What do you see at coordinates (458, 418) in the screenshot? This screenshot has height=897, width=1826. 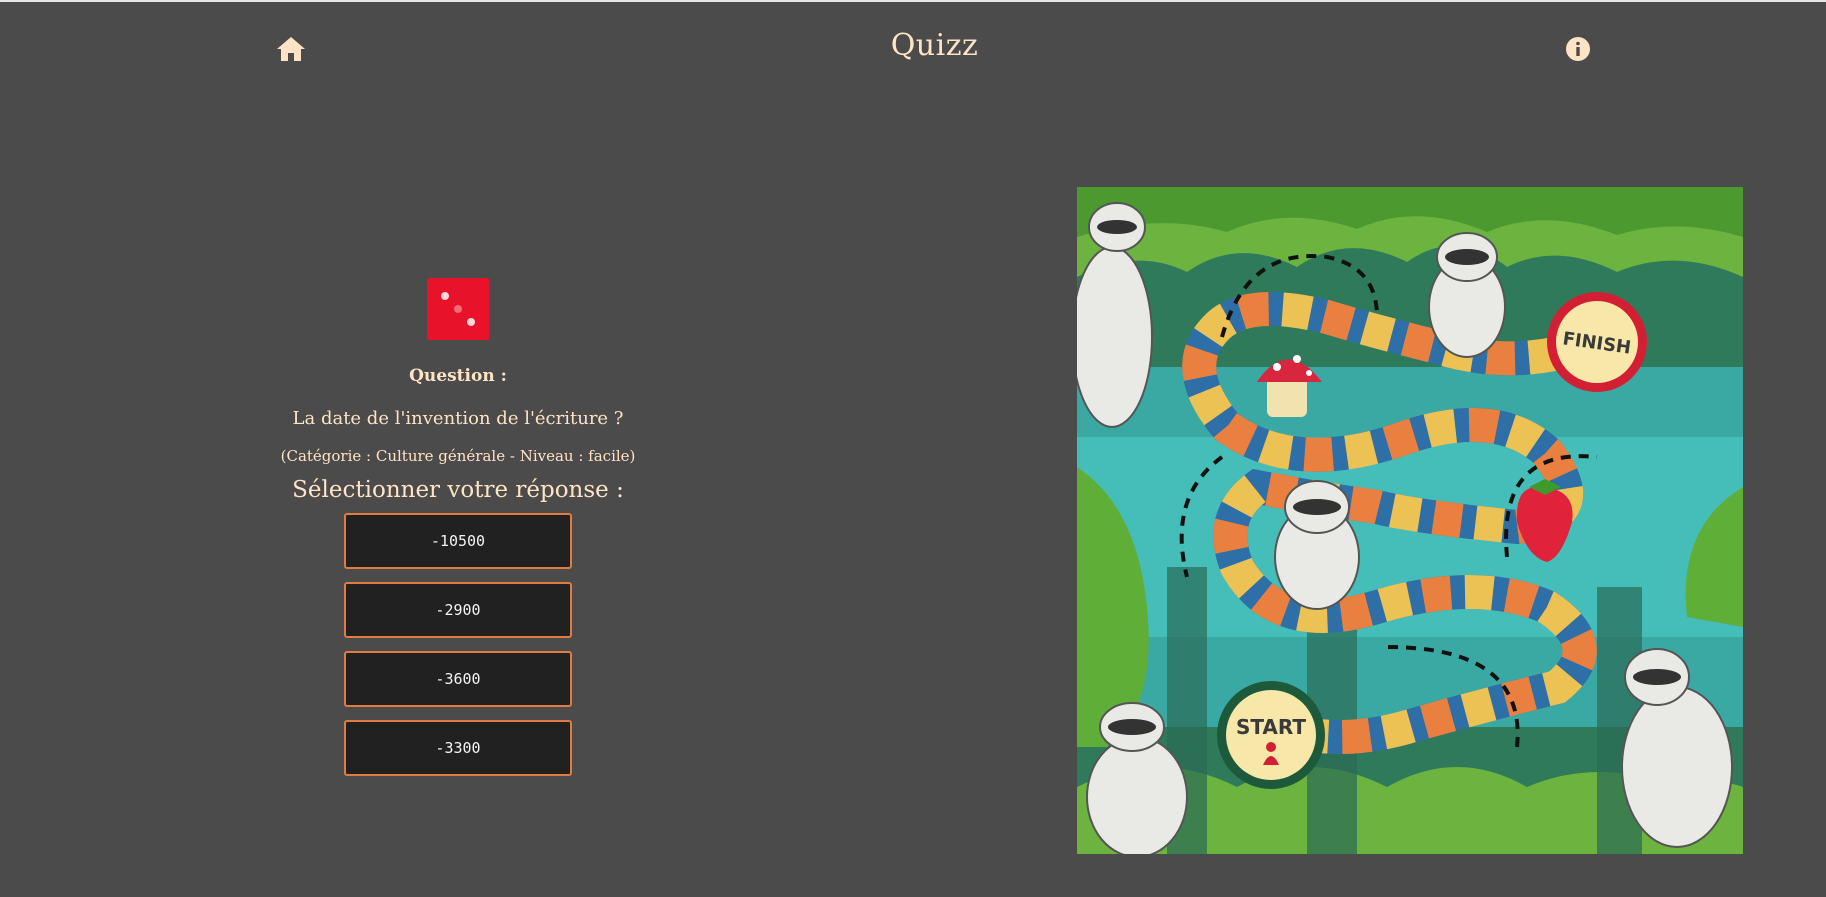 I see `question-text: La date de l'invention de l'écriture ?` at bounding box center [458, 418].